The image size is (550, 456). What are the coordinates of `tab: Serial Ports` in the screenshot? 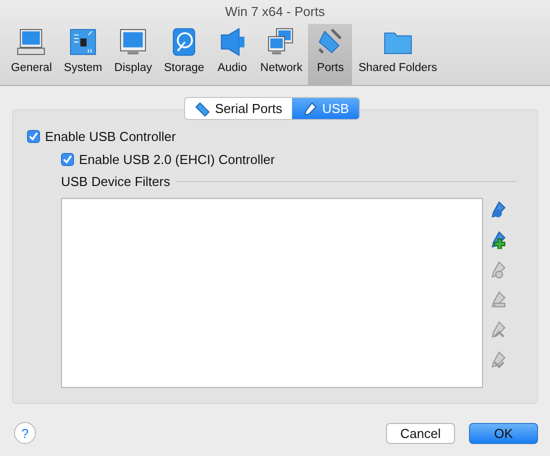 It's located at (238, 108).